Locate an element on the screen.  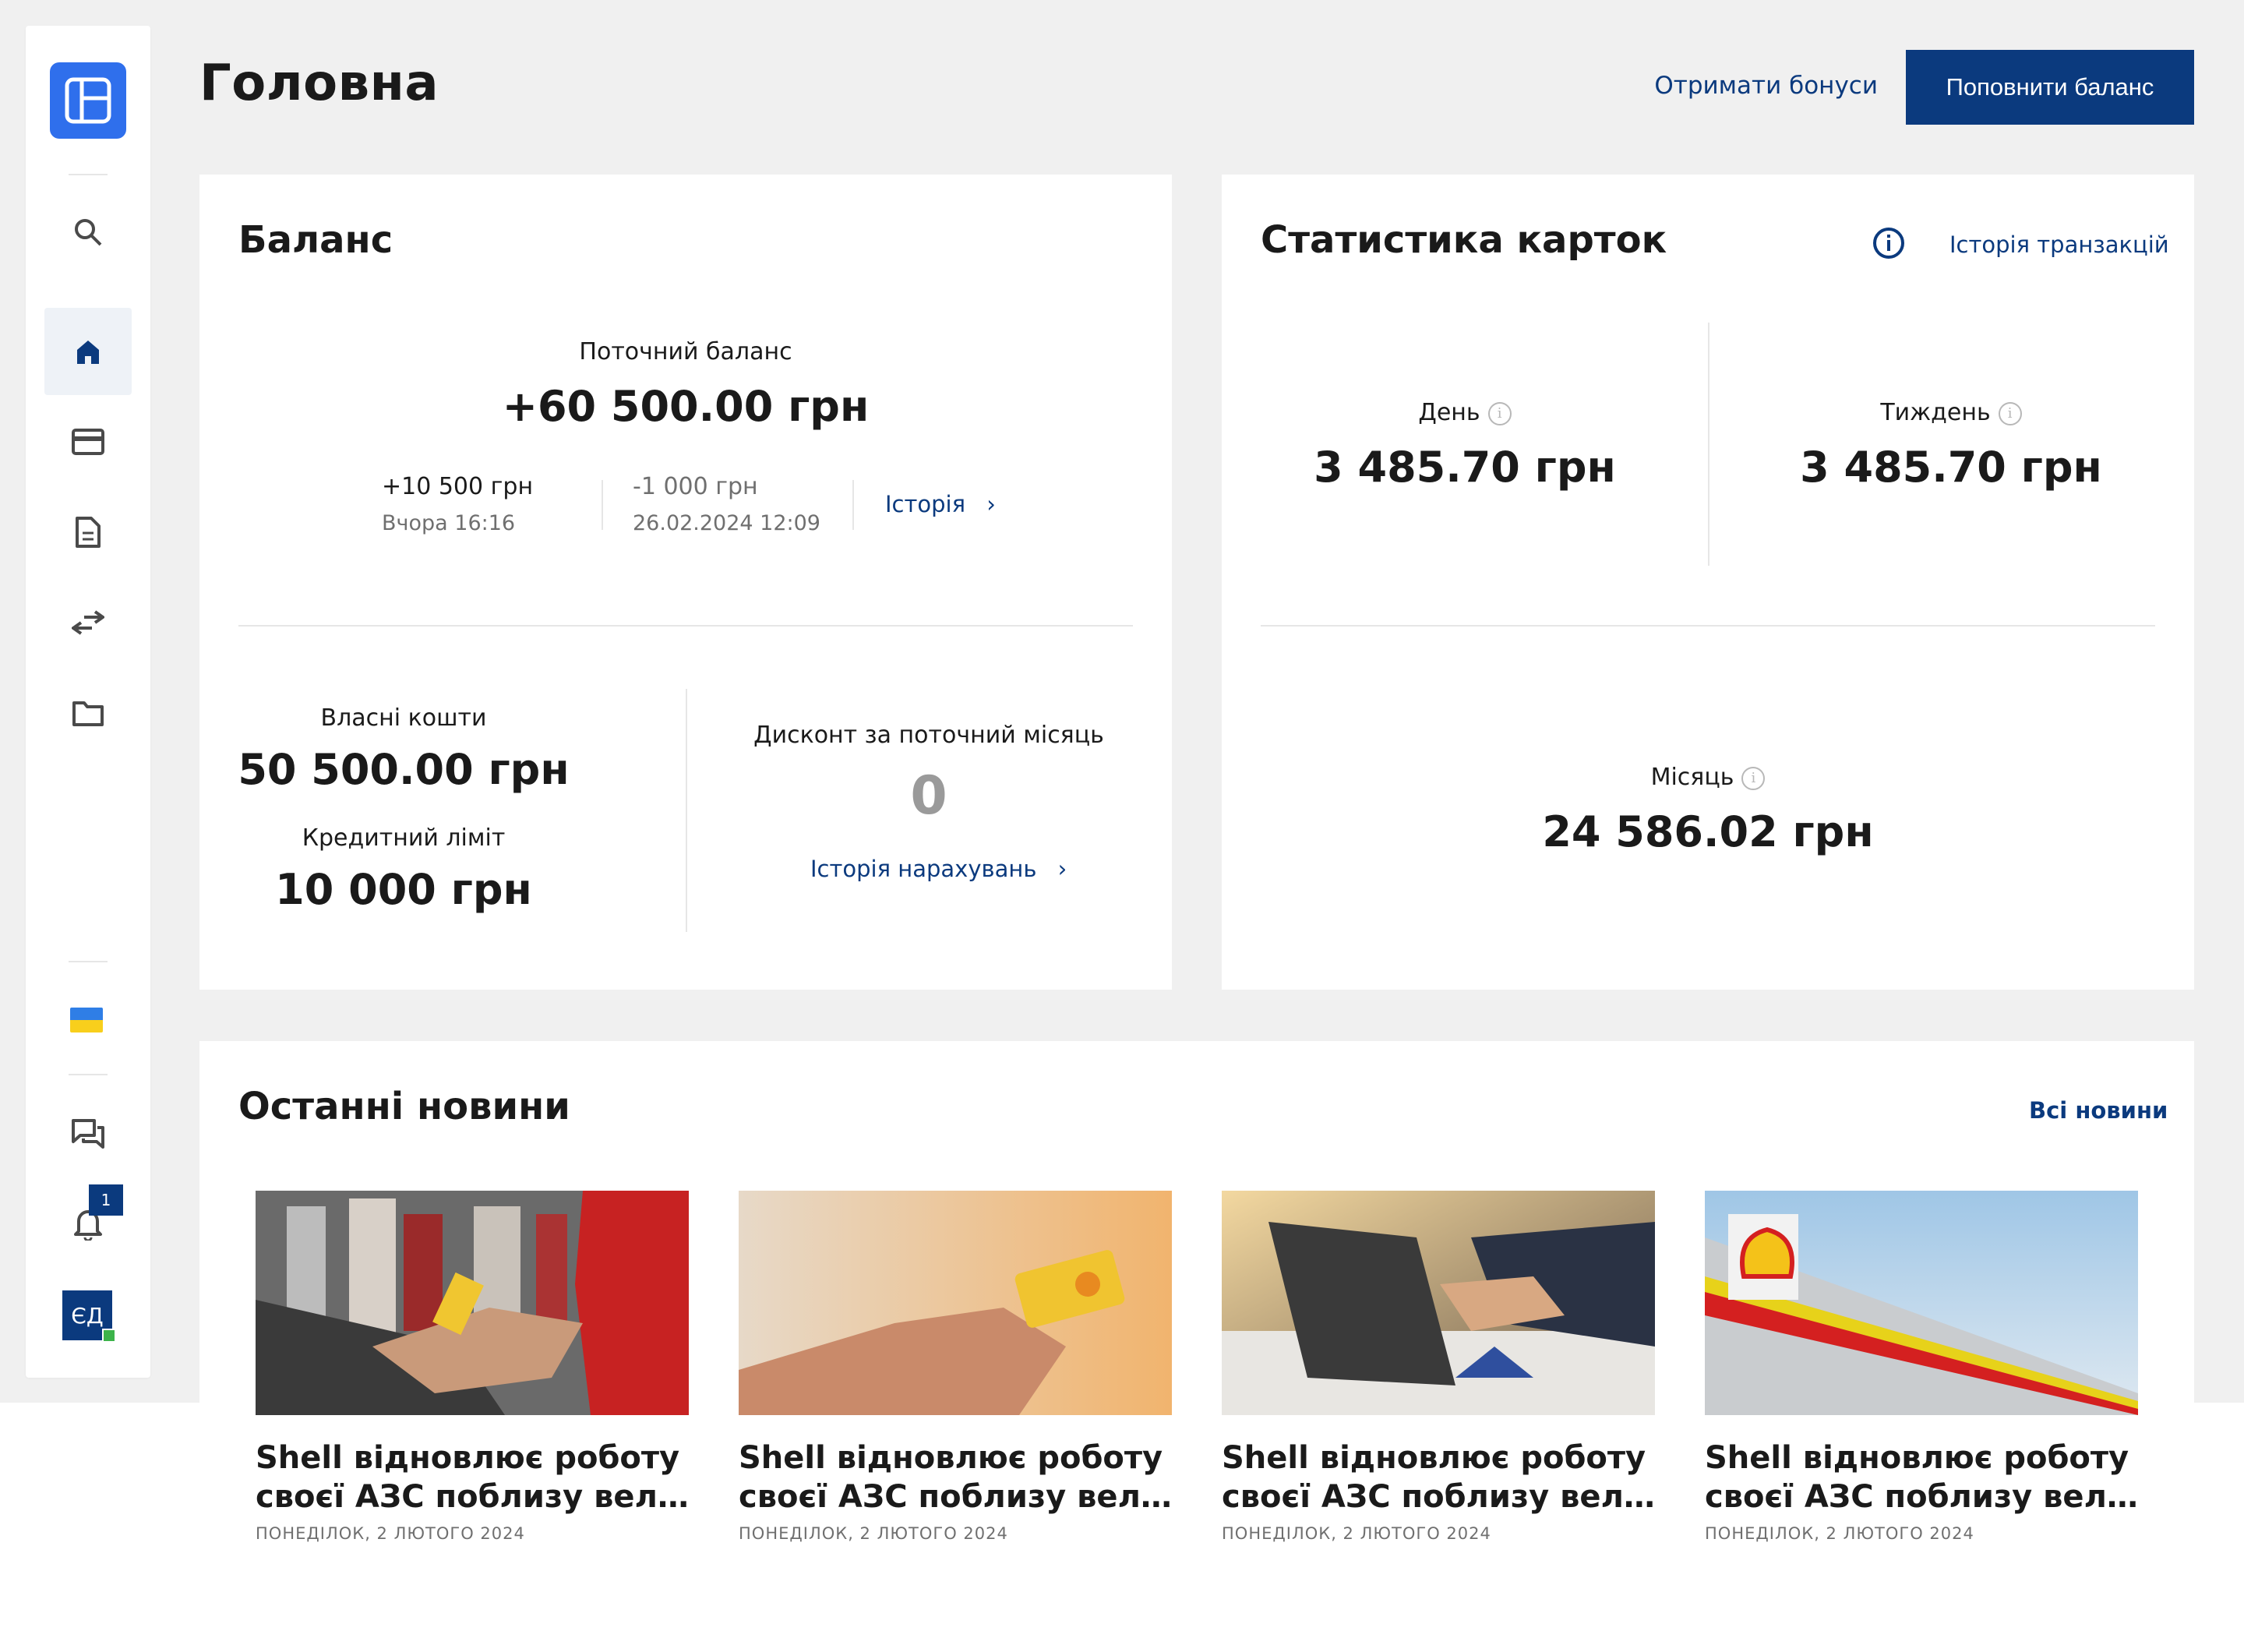
statistics-title: Статистика карток is located at coordinates (1464, 240).